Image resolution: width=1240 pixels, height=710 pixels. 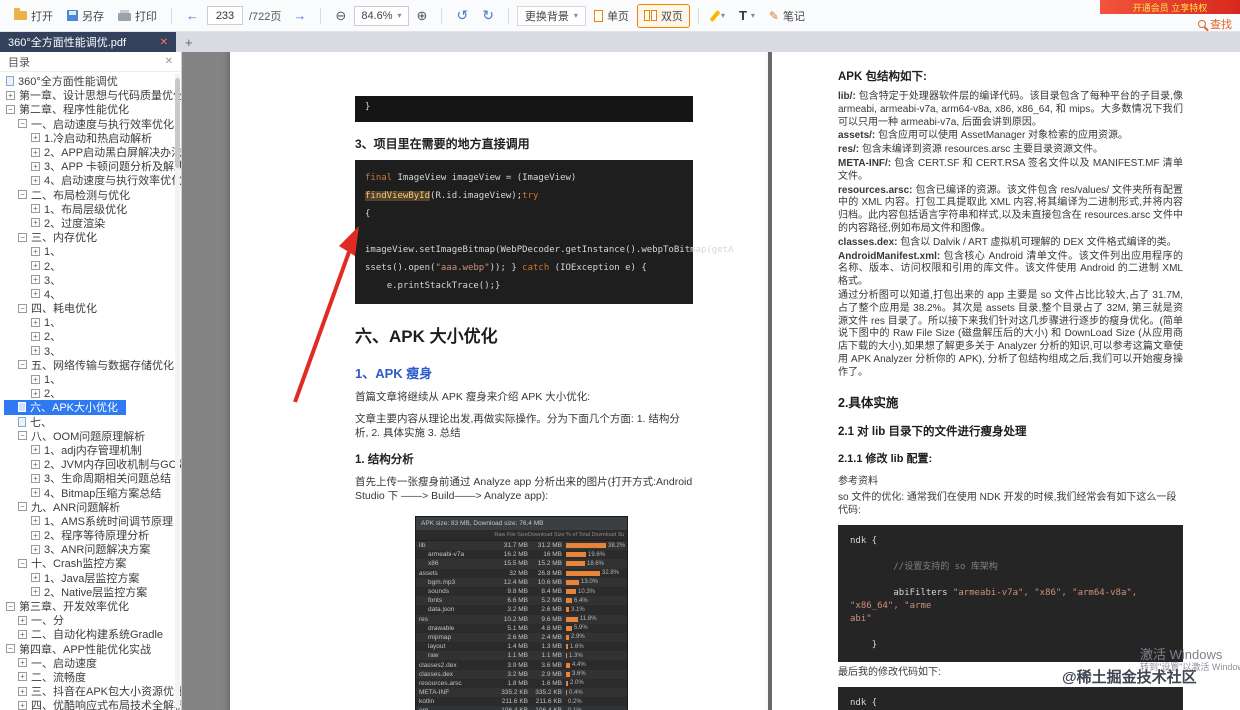 I want to click on toc-item: +4、启动速度与执行效率优化之Stri, so click(x=92, y=180).